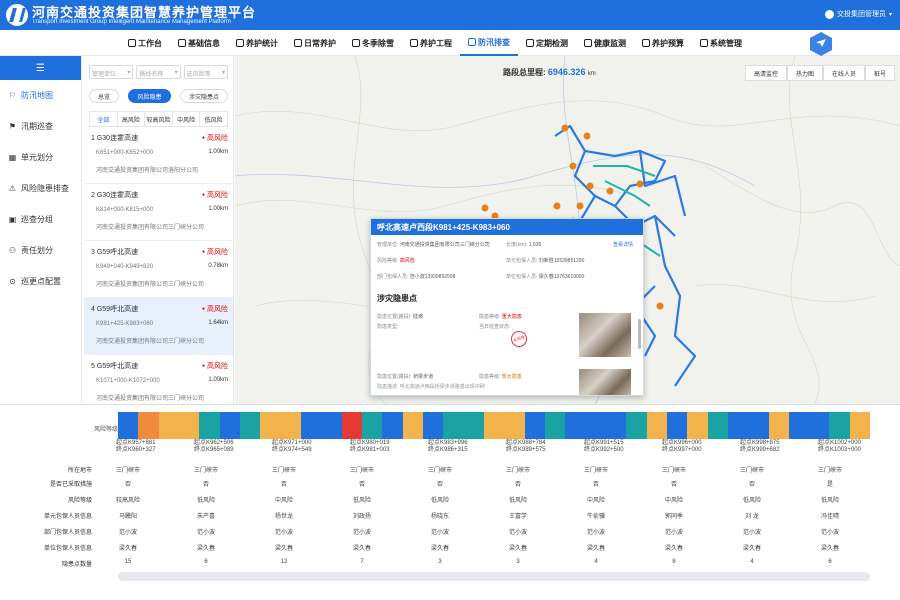  Describe the element at coordinates (595, 517) in the screenshot. I see `table-cell: 牛俞骥` at that location.